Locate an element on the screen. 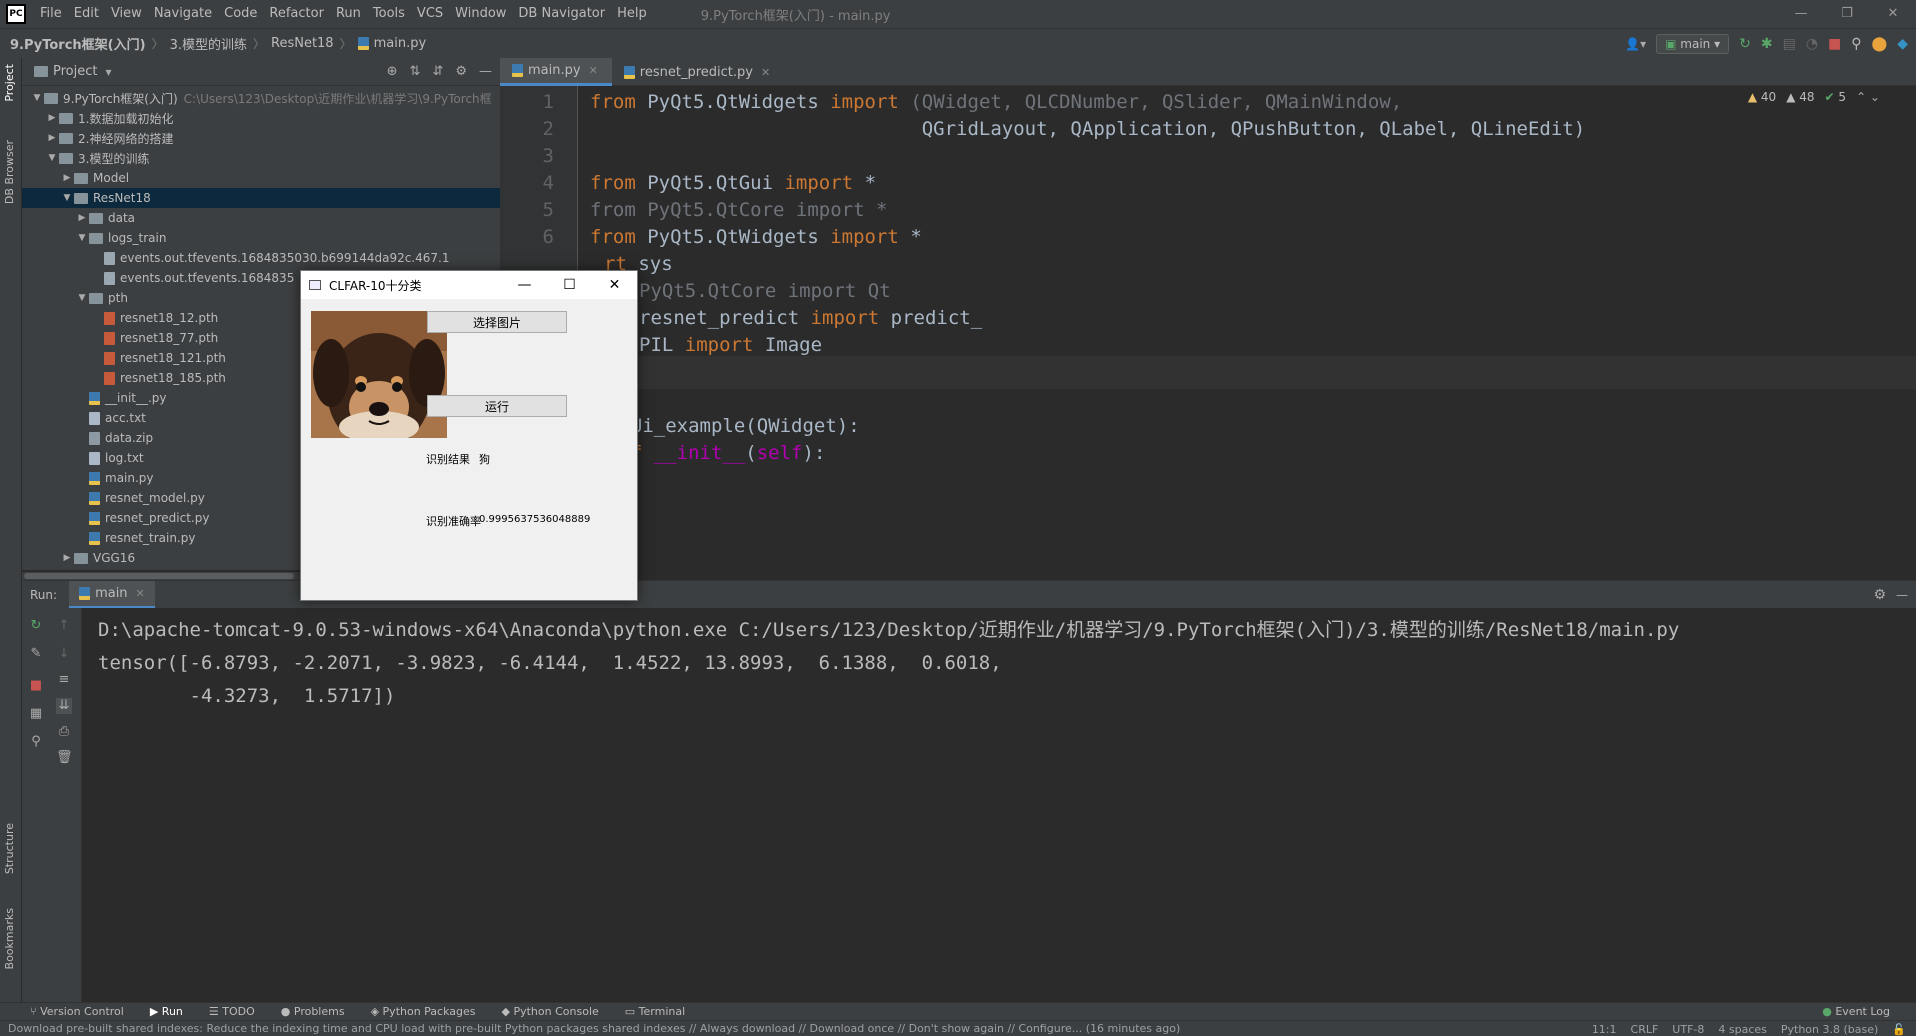 The image size is (1916, 1036). menu-tools: Tools is located at coordinates (389, 14).